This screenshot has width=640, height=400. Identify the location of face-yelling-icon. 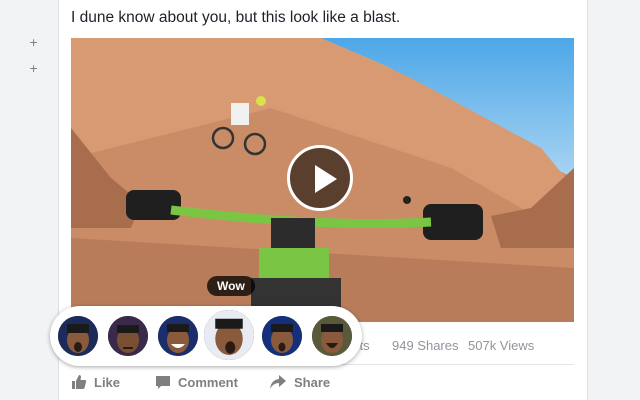
(332, 336).